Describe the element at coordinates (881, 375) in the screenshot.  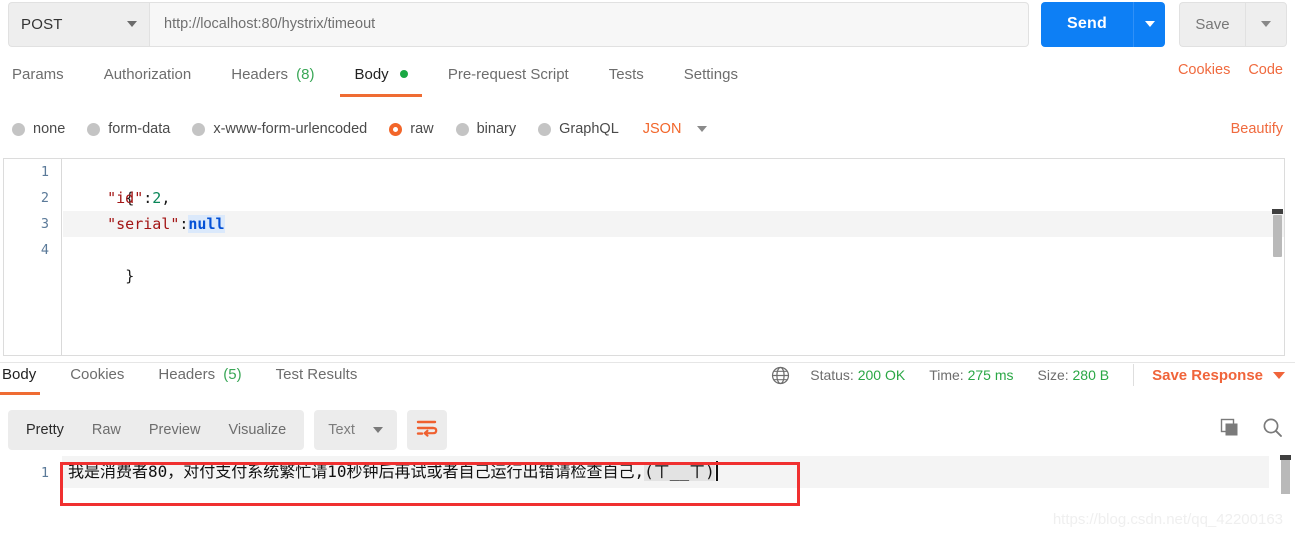
I see `status-value: 200 OK` at that location.